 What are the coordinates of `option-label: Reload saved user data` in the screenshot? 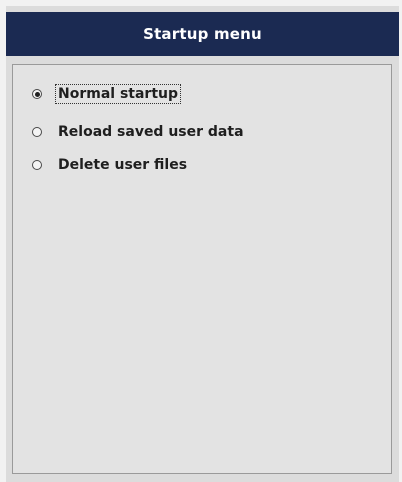 It's located at (151, 132).